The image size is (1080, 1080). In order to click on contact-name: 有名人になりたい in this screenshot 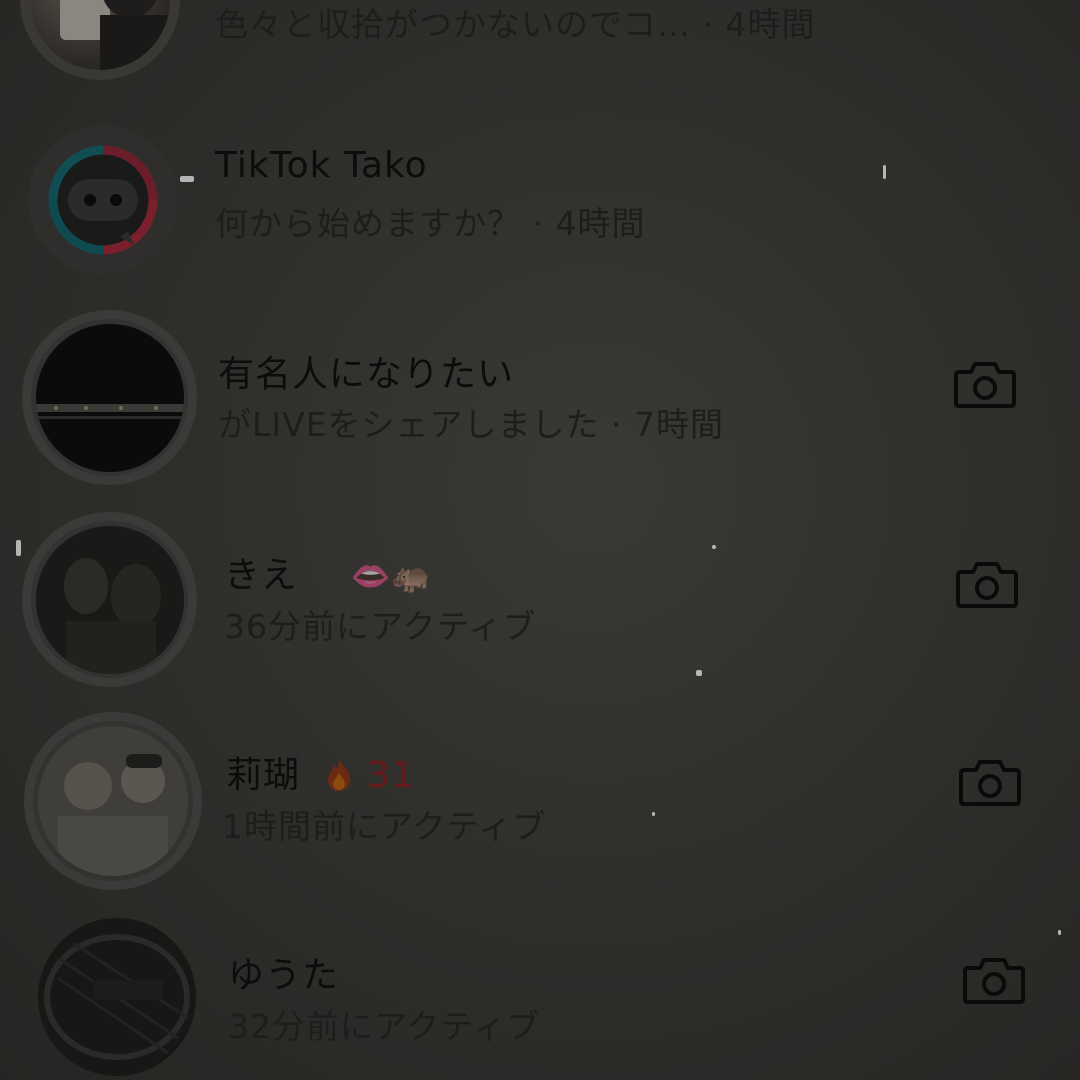, I will do `click(366, 374)`.